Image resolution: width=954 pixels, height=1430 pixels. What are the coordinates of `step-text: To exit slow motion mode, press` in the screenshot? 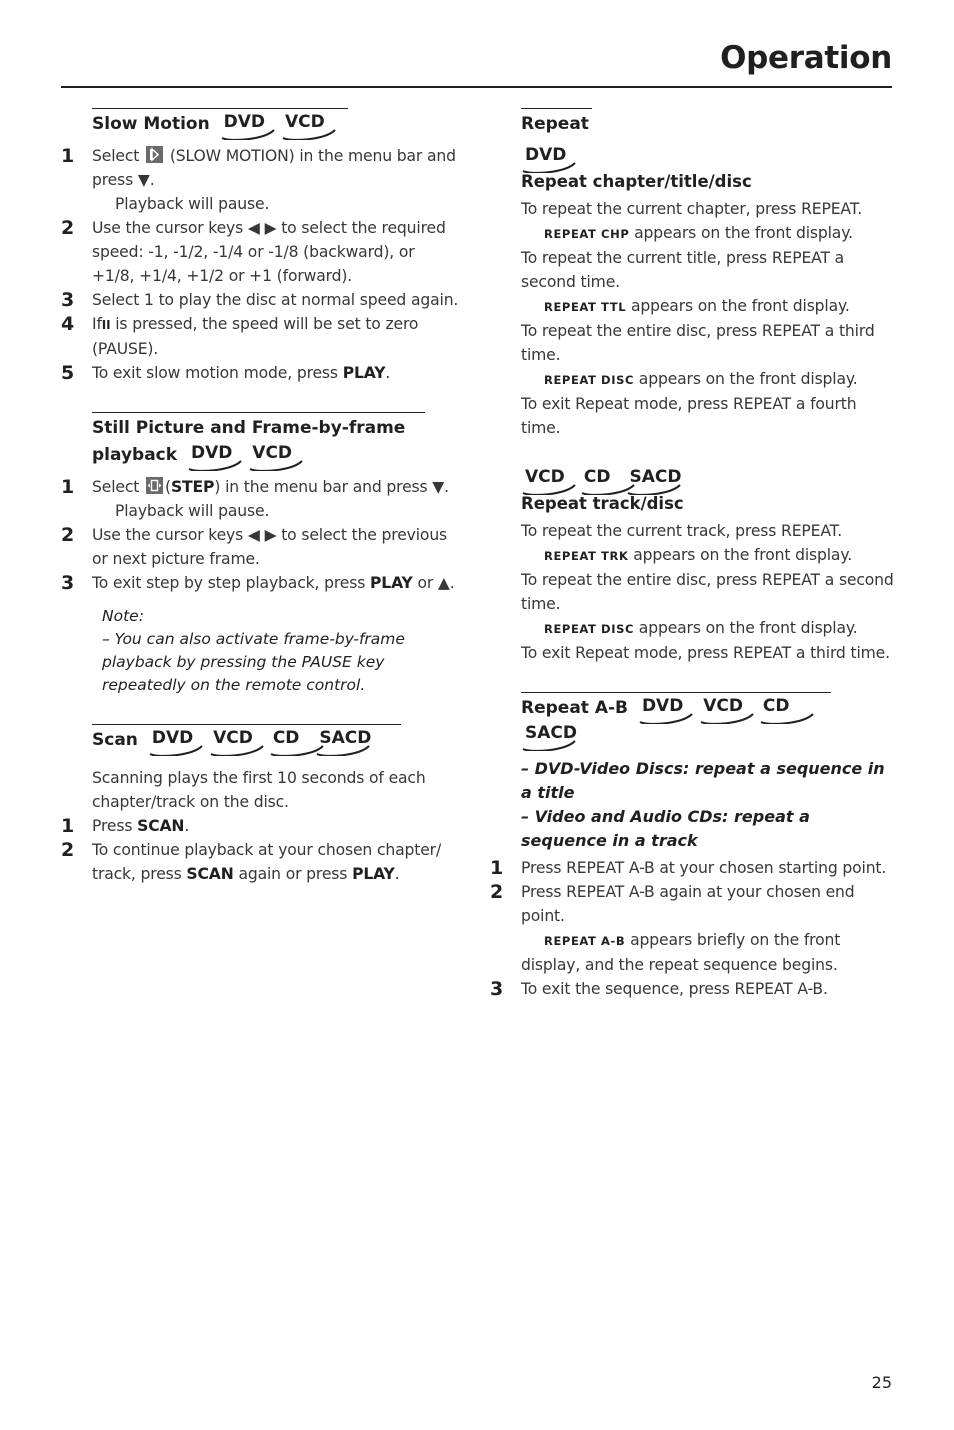 It's located at (215, 373).